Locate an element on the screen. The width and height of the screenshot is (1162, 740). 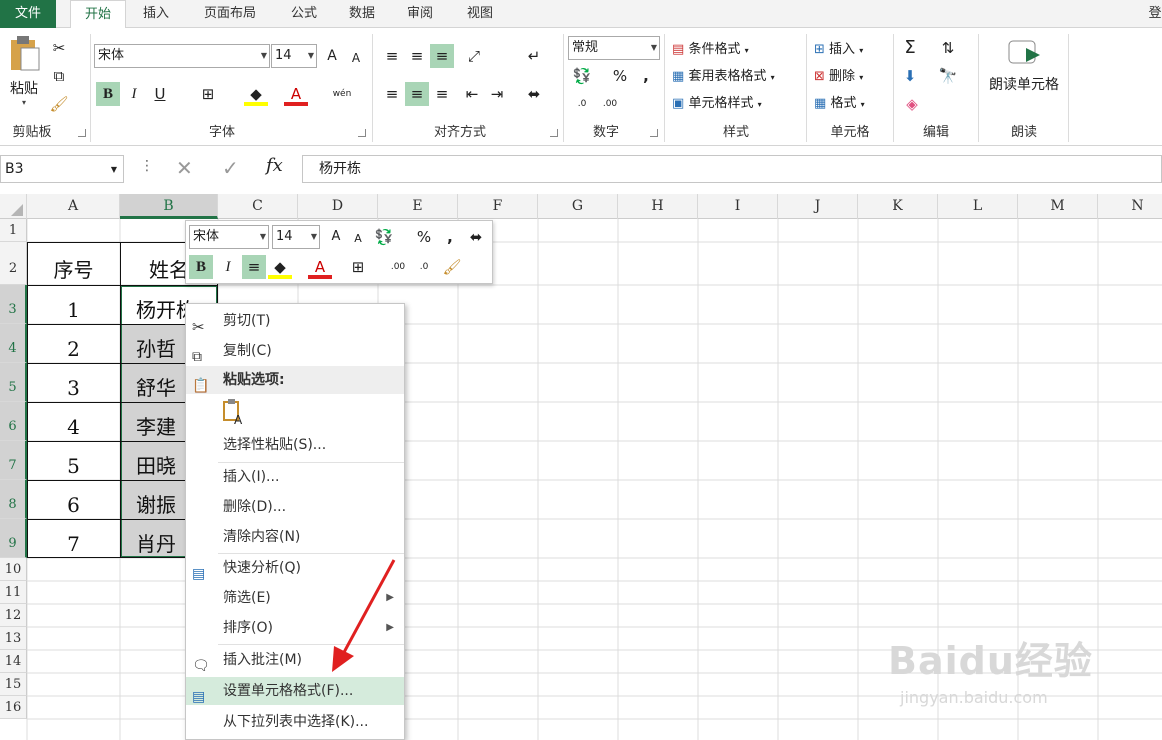
paste-button: 粘贴 ▾ is located at coordinates (24, 72).